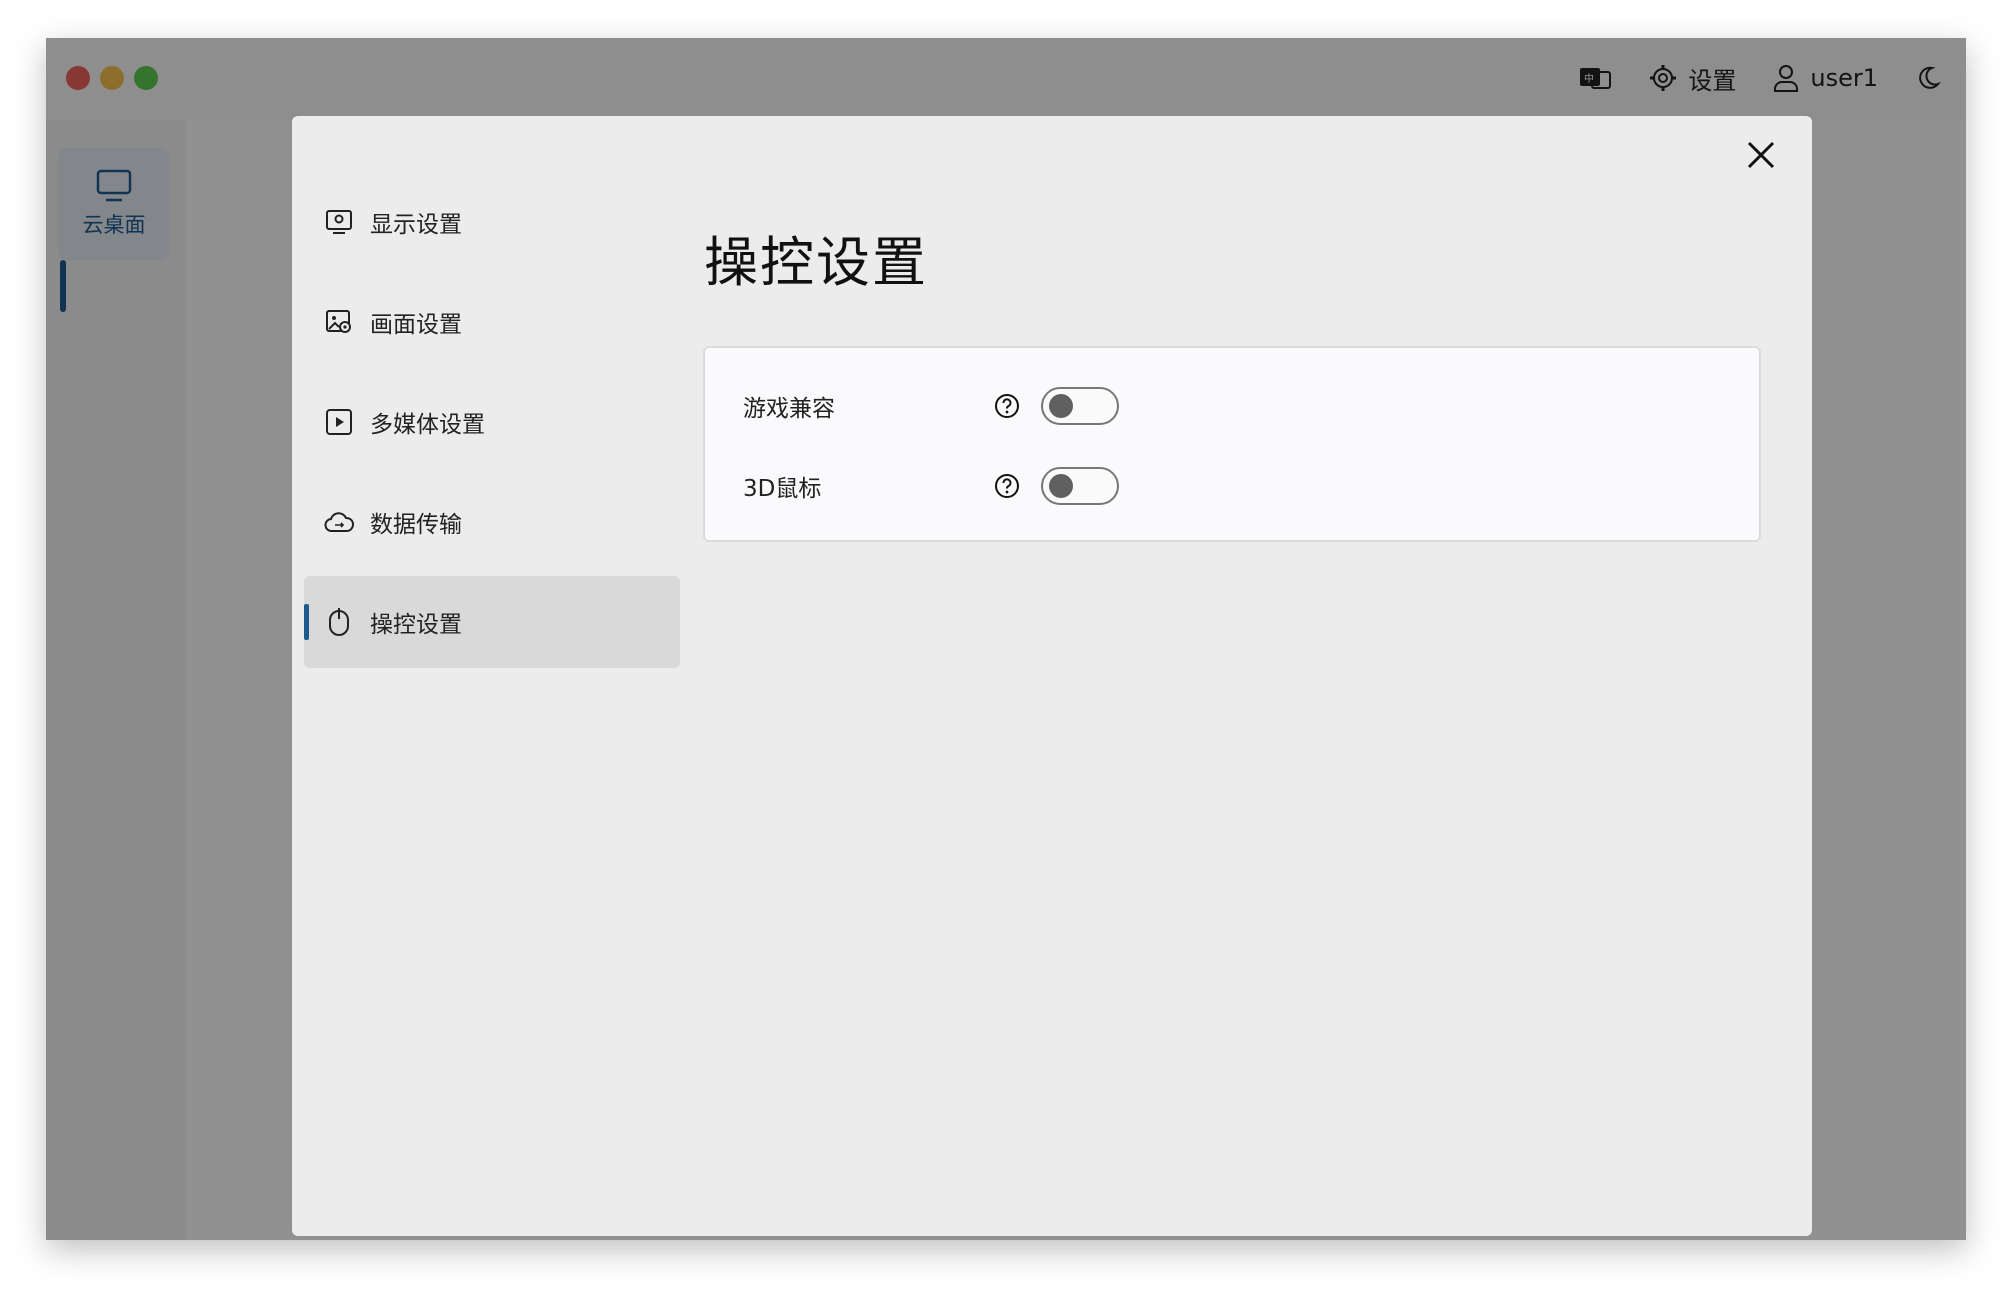 Image resolution: width=2012 pixels, height=1292 pixels. Describe the element at coordinates (416, 525) in the screenshot. I see `nav-item-label: 数据传输` at that location.